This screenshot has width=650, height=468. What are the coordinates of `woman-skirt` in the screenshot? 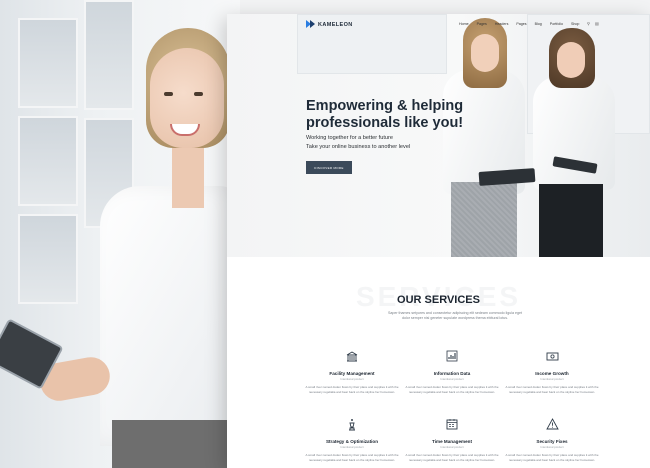 It's located at (176, 444).